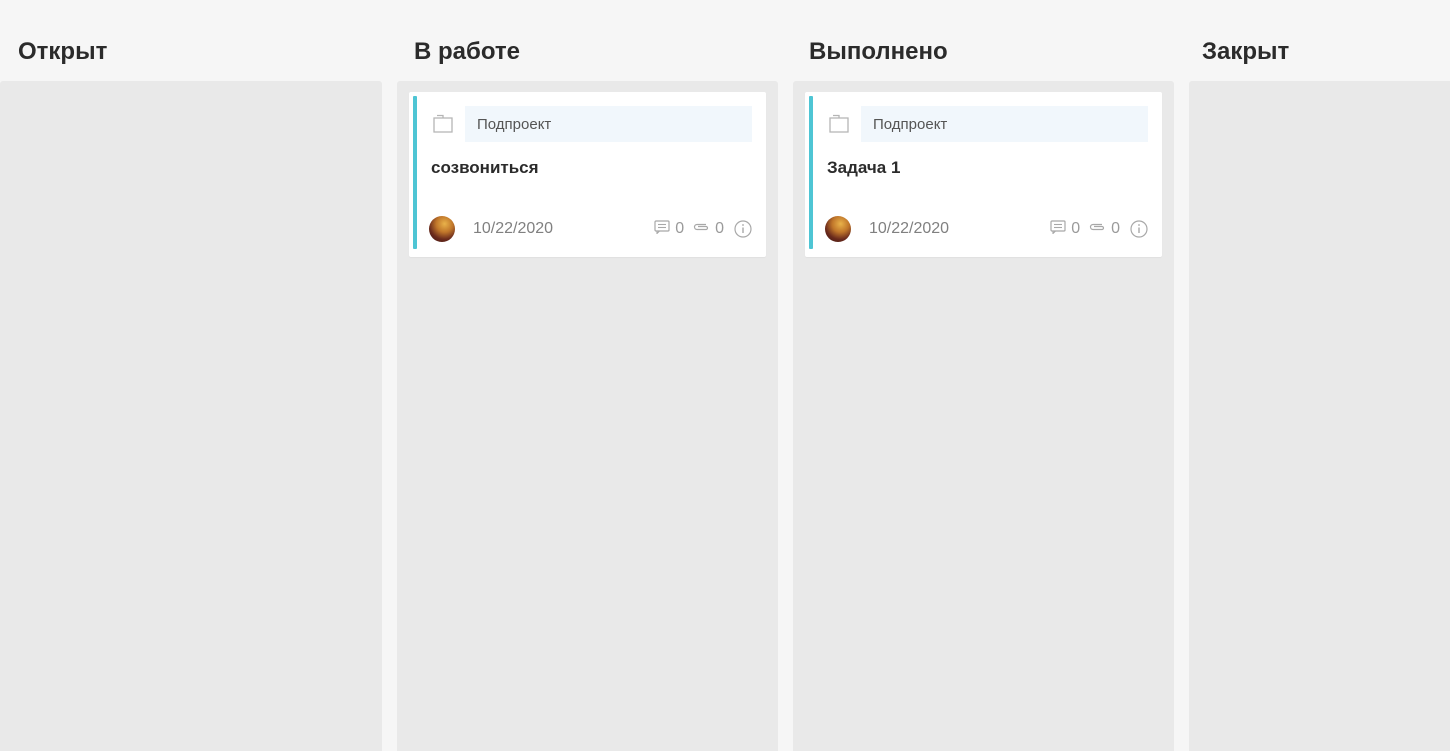 This screenshot has width=1450, height=751. Describe the element at coordinates (485, 168) in the screenshot. I see `card-title: созвониться` at that location.